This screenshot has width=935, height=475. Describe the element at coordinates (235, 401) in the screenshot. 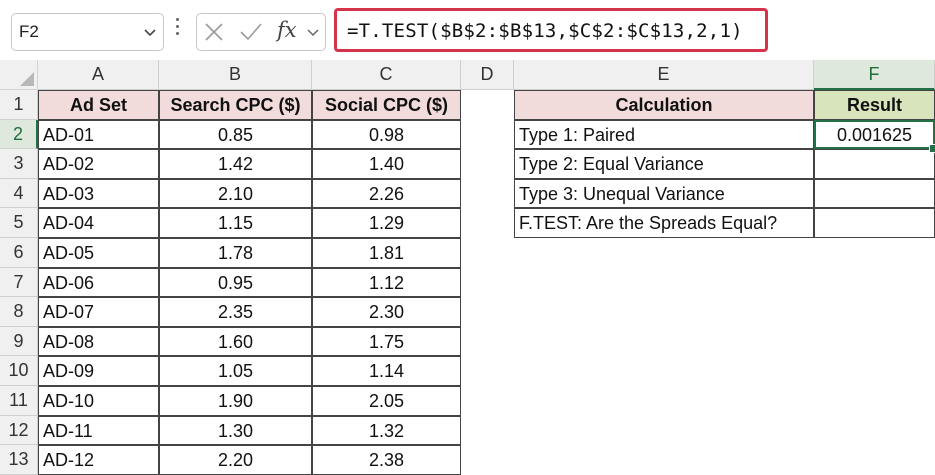

I see `table-cell: 1.90` at that location.